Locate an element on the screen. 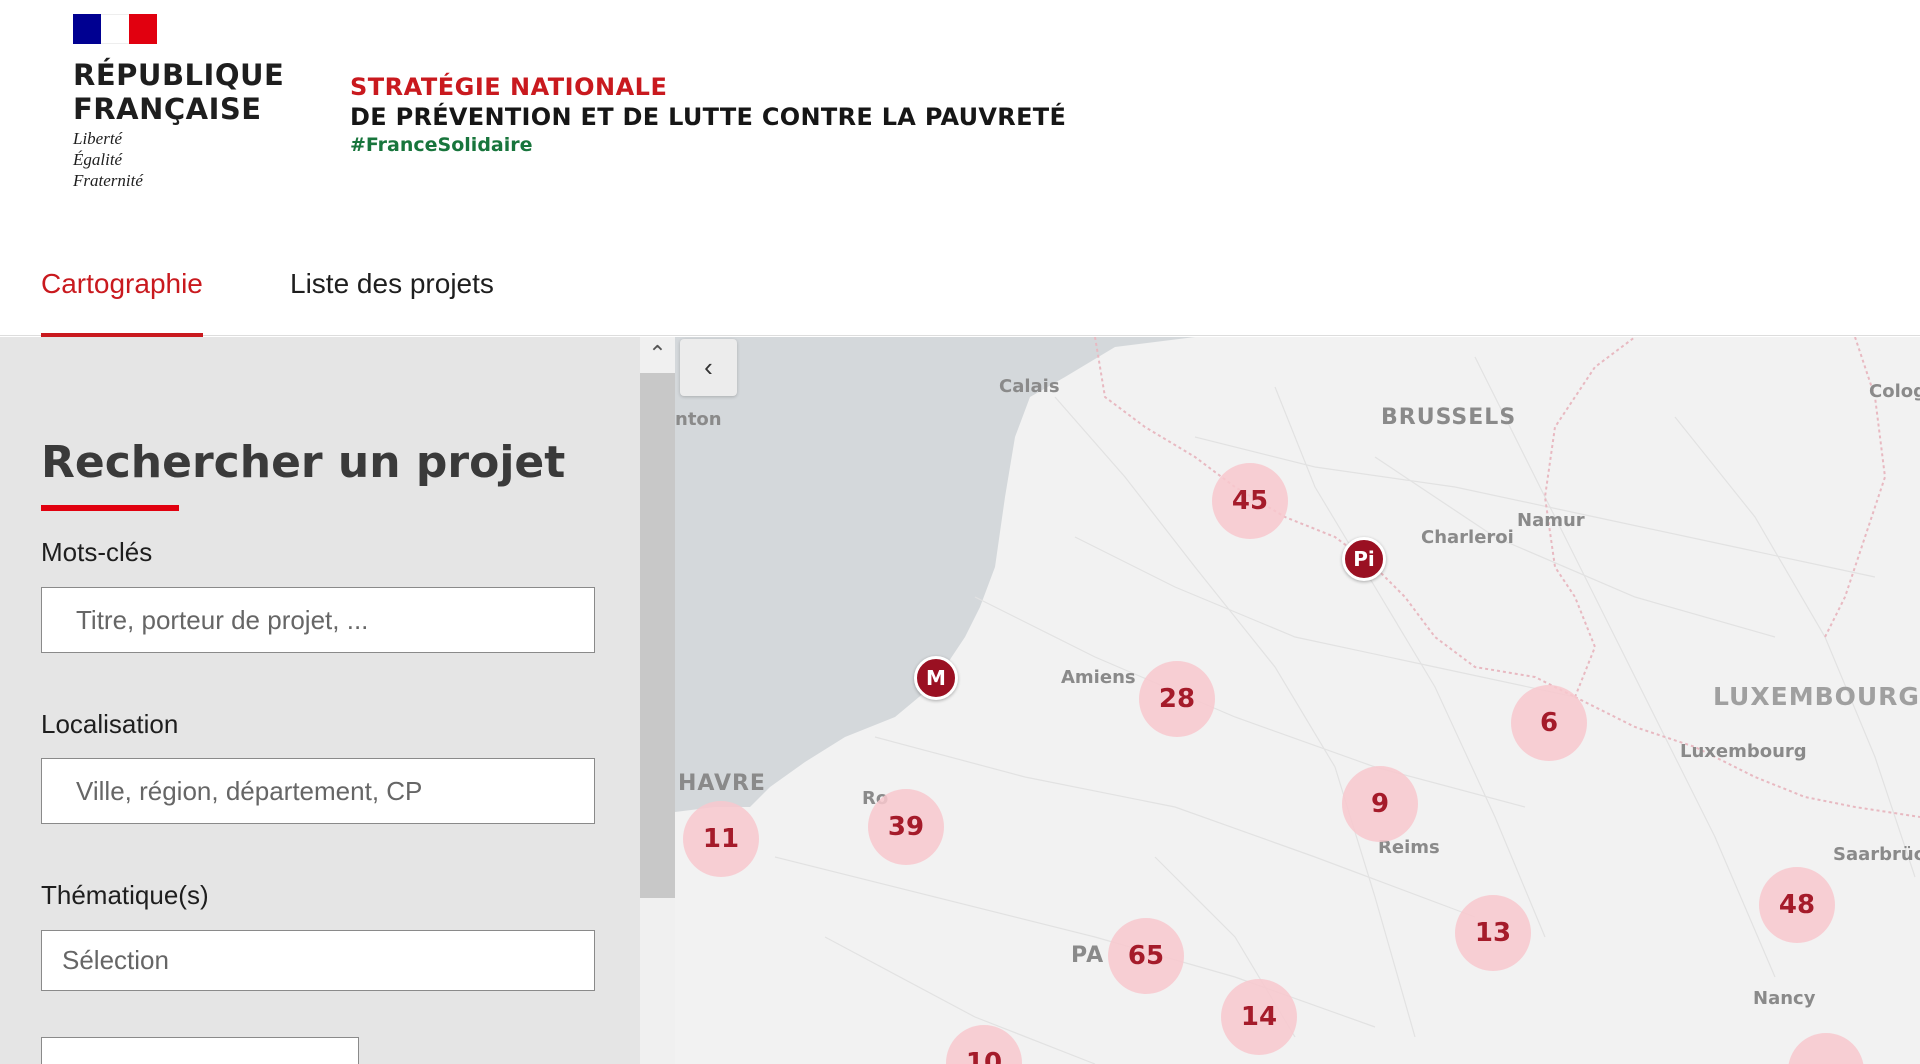  logo-title-line2: FRANÇAISE is located at coordinates (167, 109).